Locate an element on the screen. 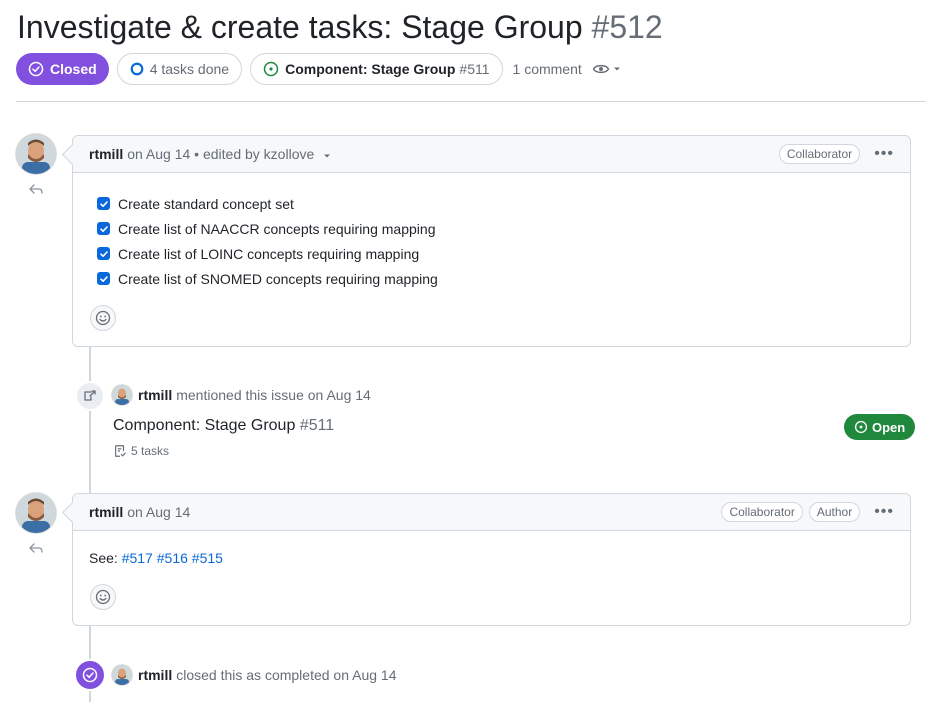 The width and height of the screenshot is (926, 702). referenced-issue-link: Component: Stage Group #511 is located at coordinates (223, 426).